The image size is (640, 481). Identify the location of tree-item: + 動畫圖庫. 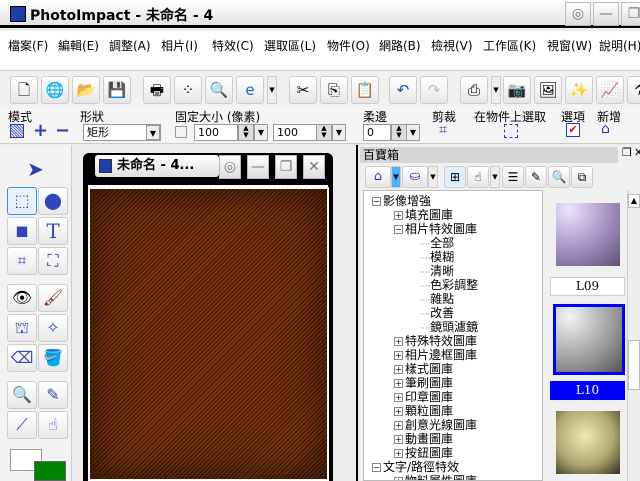
(423, 439).